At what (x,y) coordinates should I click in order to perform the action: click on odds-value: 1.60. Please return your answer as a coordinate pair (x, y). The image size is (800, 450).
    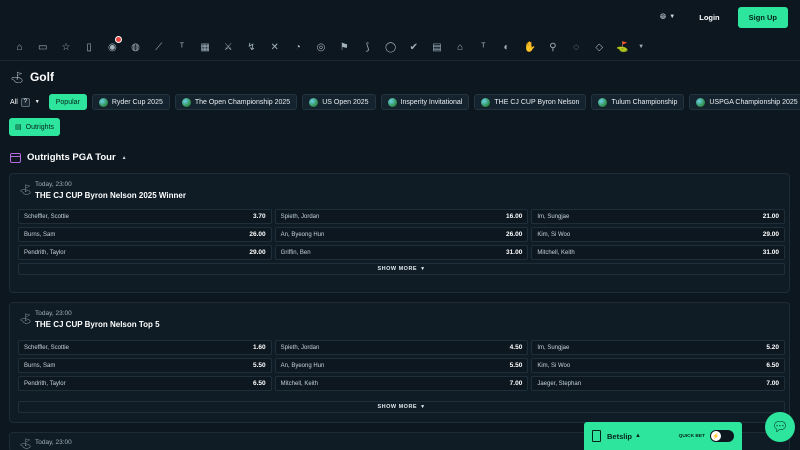
    Looking at the image, I should click on (259, 347).